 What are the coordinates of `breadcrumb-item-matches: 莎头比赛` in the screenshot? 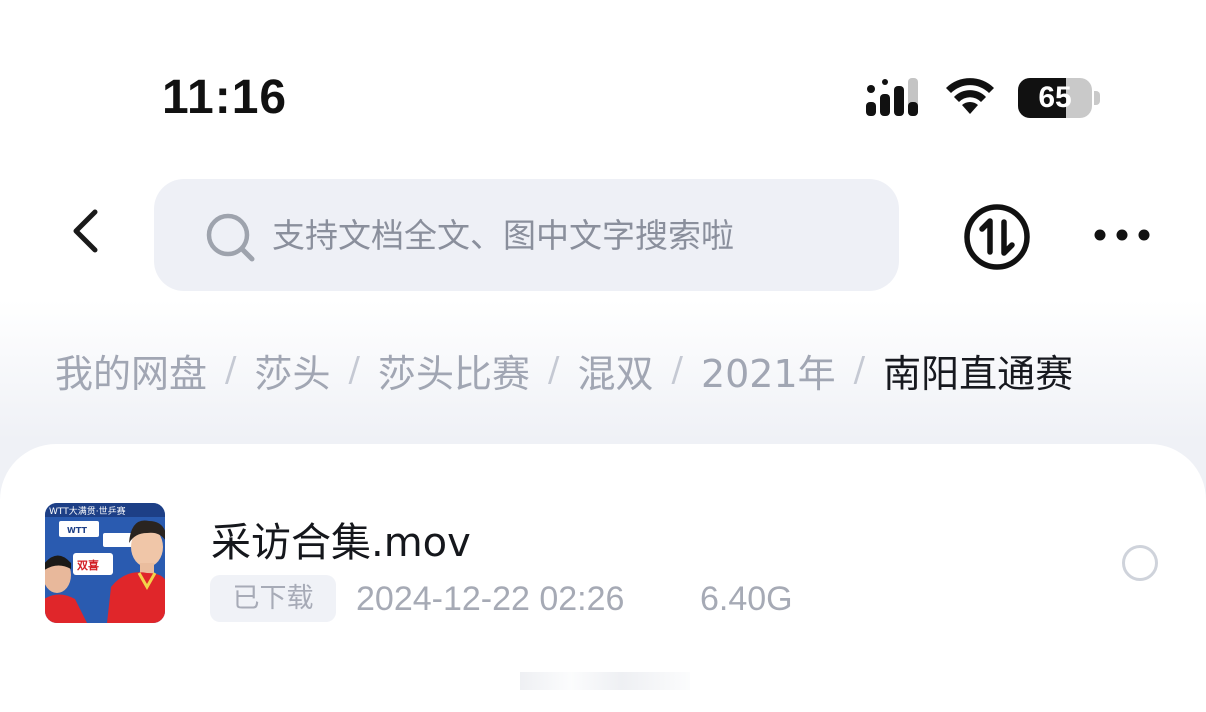 It's located at (454, 370).